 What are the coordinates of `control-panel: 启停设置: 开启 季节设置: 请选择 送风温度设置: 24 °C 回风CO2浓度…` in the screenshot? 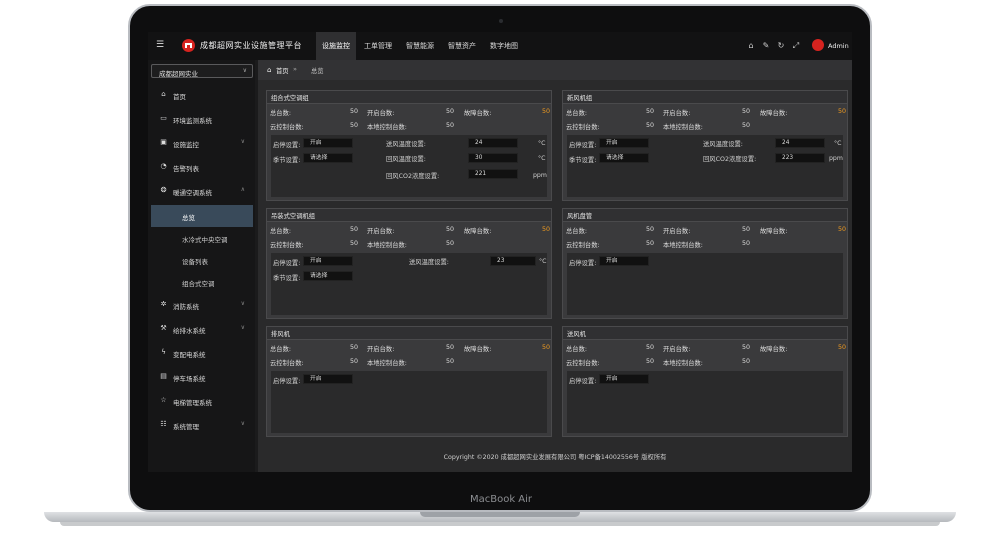 It's located at (705, 166).